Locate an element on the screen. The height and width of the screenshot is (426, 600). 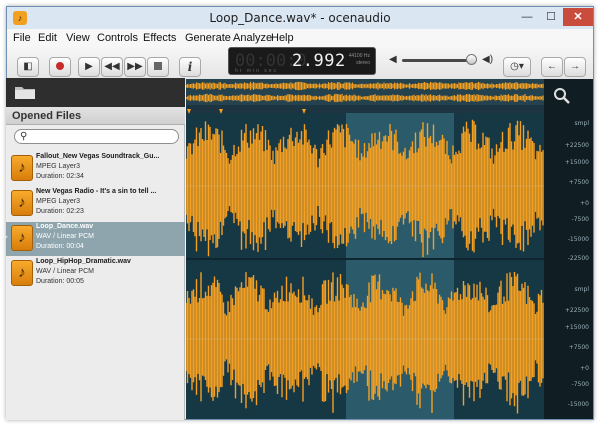
menu-controls: Controls is located at coordinates (117, 38).